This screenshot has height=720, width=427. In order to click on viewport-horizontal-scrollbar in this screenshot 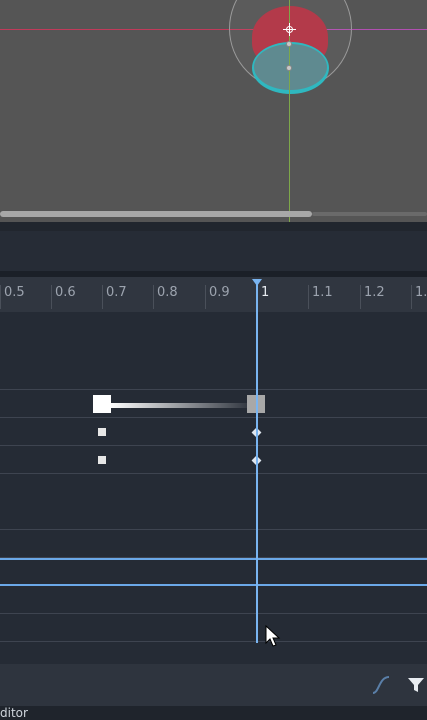, I will do `click(156, 214)`.